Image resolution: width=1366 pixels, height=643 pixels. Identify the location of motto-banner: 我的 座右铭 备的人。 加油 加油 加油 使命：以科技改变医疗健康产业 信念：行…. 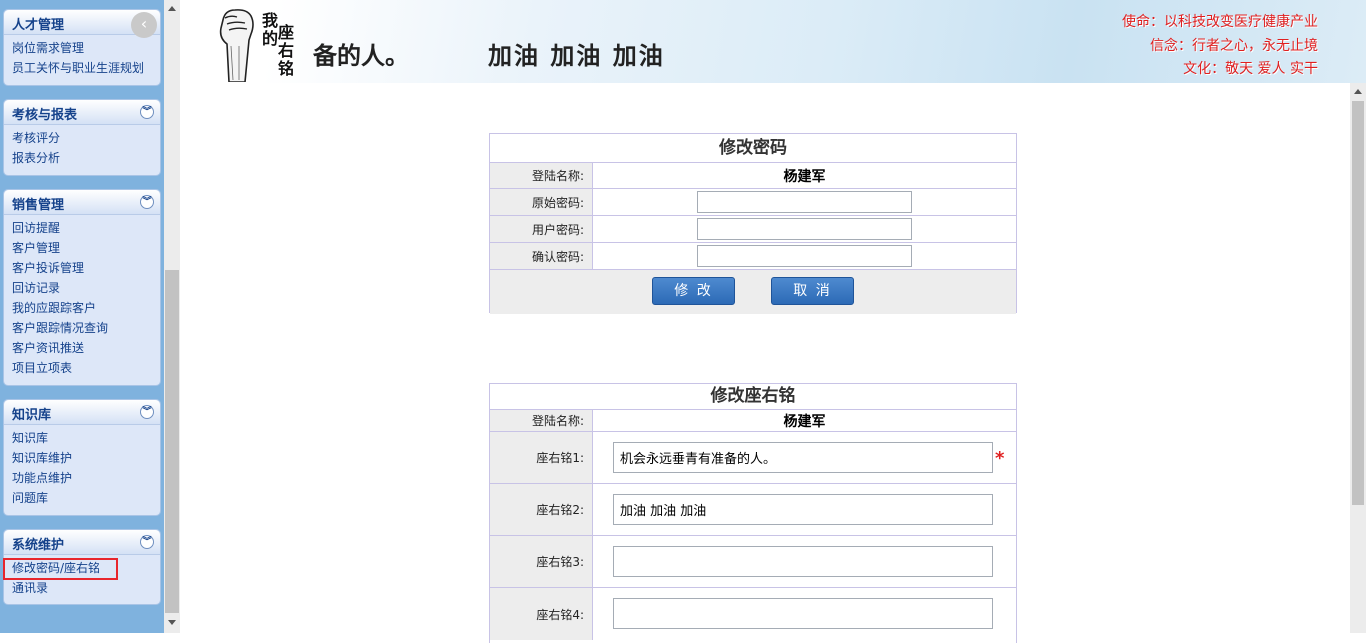
(773, 41).